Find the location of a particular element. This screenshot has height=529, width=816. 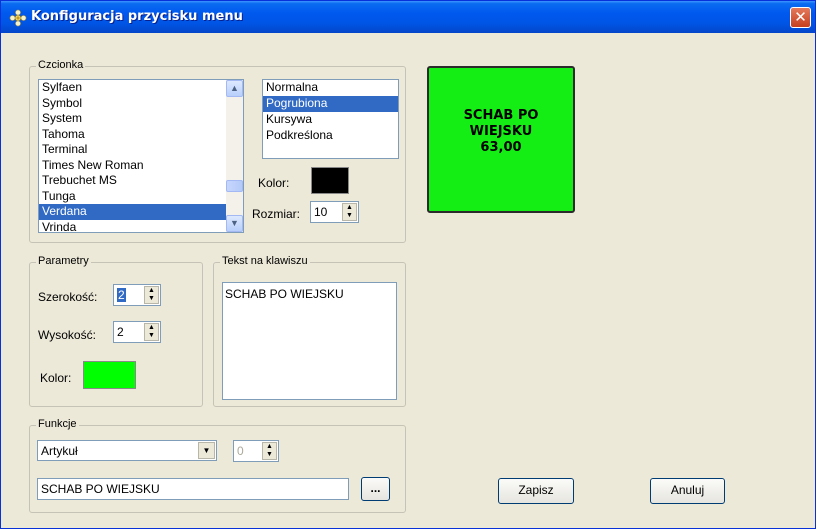

parameters-group-legend: Parametry is located at coordinates (63, 261).